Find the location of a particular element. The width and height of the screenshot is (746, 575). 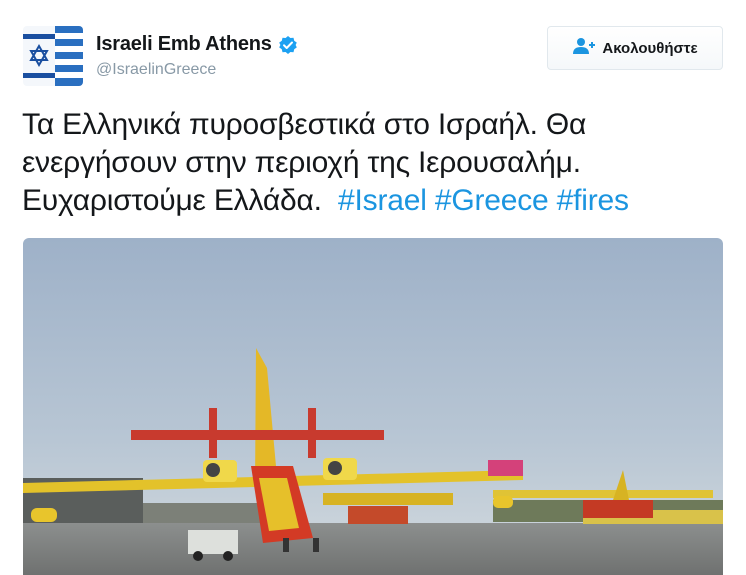

avatar is located at coordinates (53, 56).